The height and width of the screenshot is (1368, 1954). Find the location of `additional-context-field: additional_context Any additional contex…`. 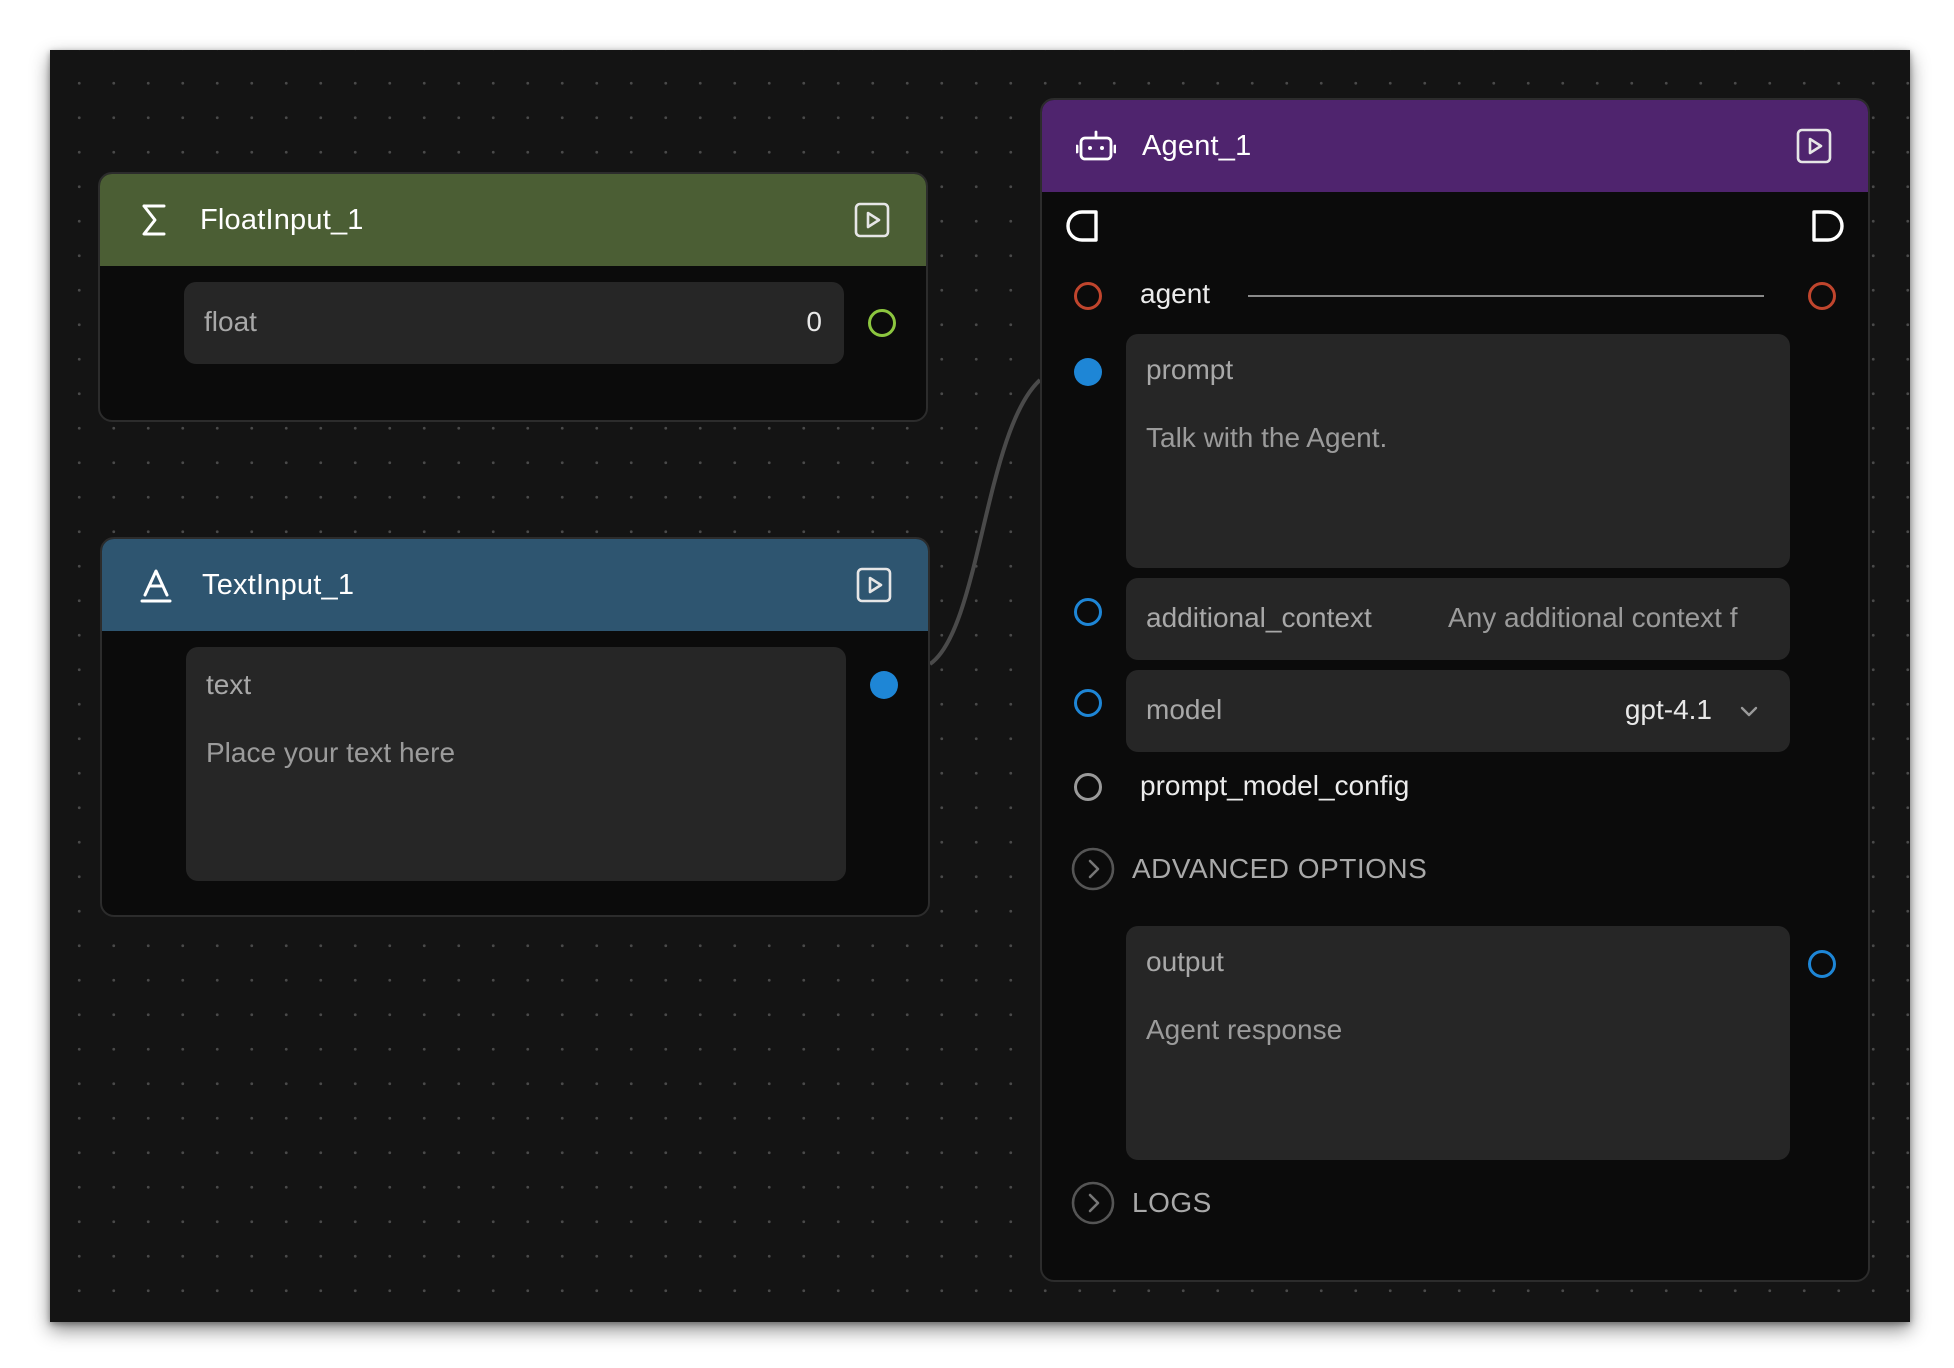

additional-context-field: additional_context Any additional contex… is located at coordinates (1458, 619).